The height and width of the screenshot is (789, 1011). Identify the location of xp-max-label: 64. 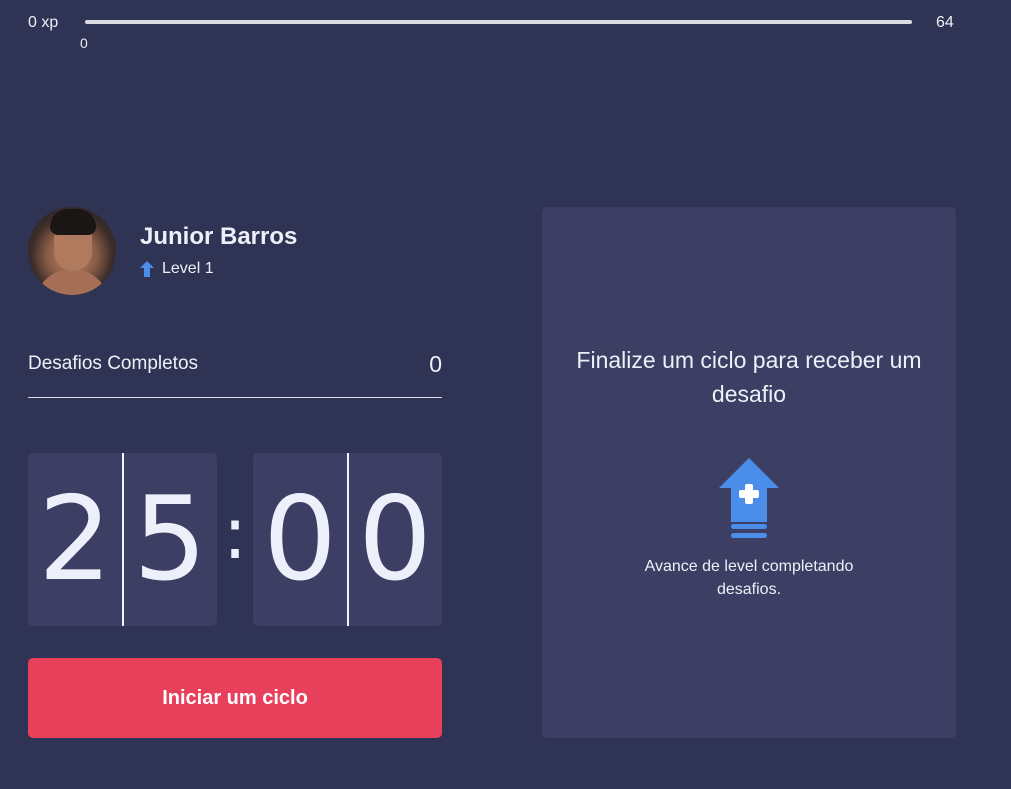
(945, 22).